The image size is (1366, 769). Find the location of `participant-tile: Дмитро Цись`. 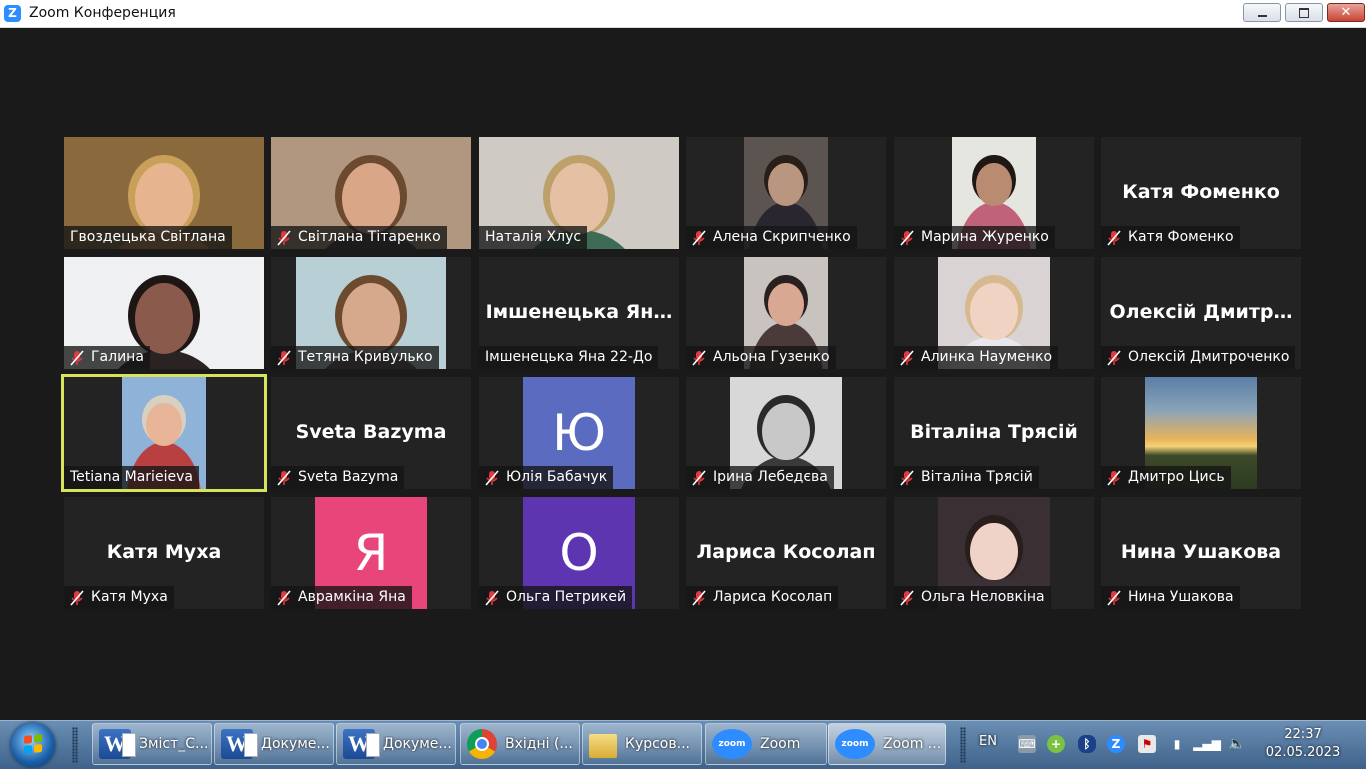

participant-tile: Дмитро Цись is located at coordinates (1201, 433).